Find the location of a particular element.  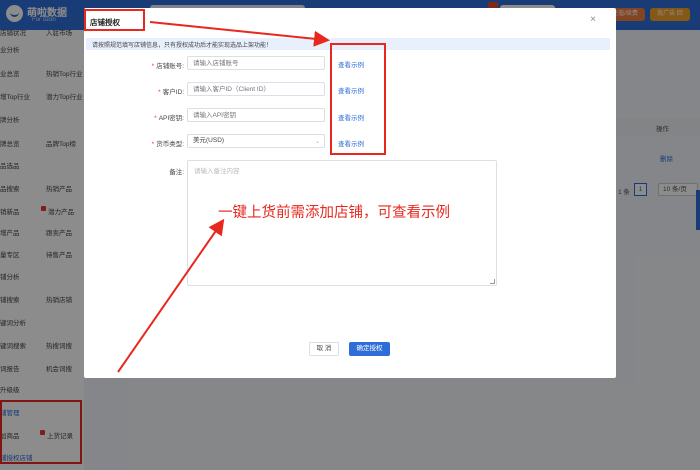

annotation-text: 一键上货前需添加店铺，可查看示例 is located at coordinates (334, 213).